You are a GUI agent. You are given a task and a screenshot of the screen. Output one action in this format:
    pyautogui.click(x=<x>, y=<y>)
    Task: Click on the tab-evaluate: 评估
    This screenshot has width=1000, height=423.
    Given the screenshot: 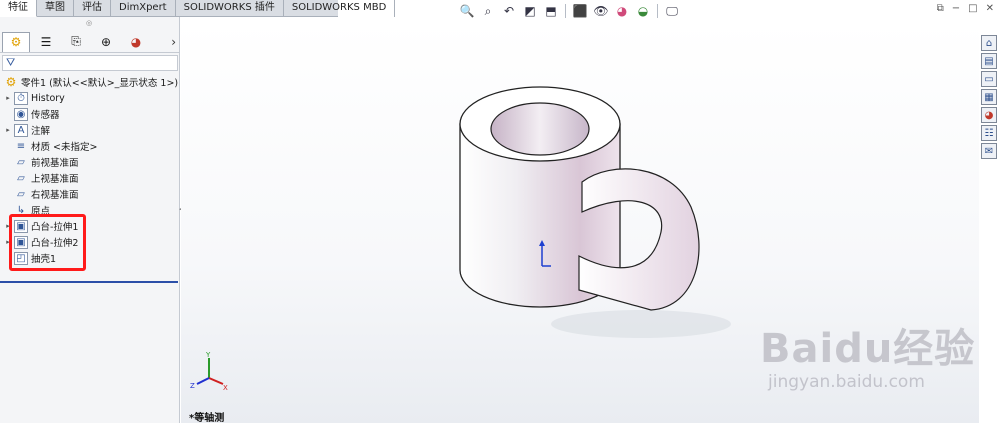 What is the action you would take?
    pyautogui.click(x=92, y=8)
    